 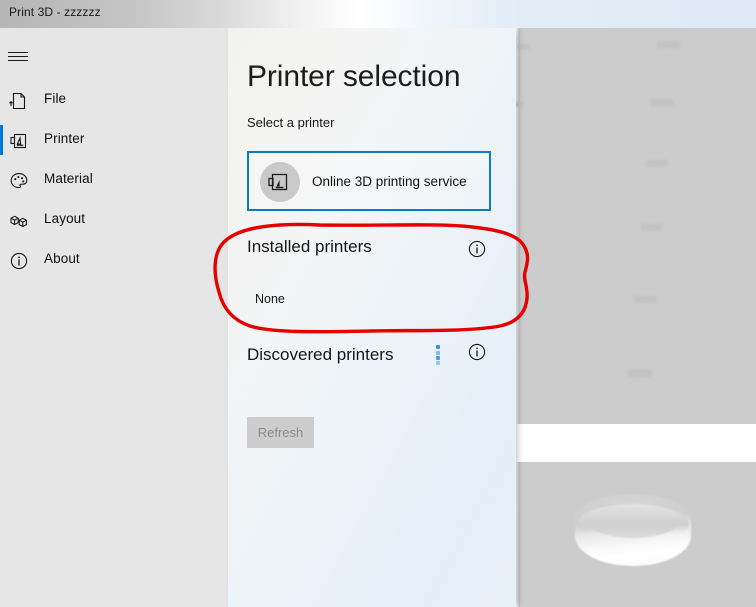 What do you see at coordinates (65, 218) in the screenshot?
I see `sidebar-item-label: Layout` at bounding box center [65, 218].